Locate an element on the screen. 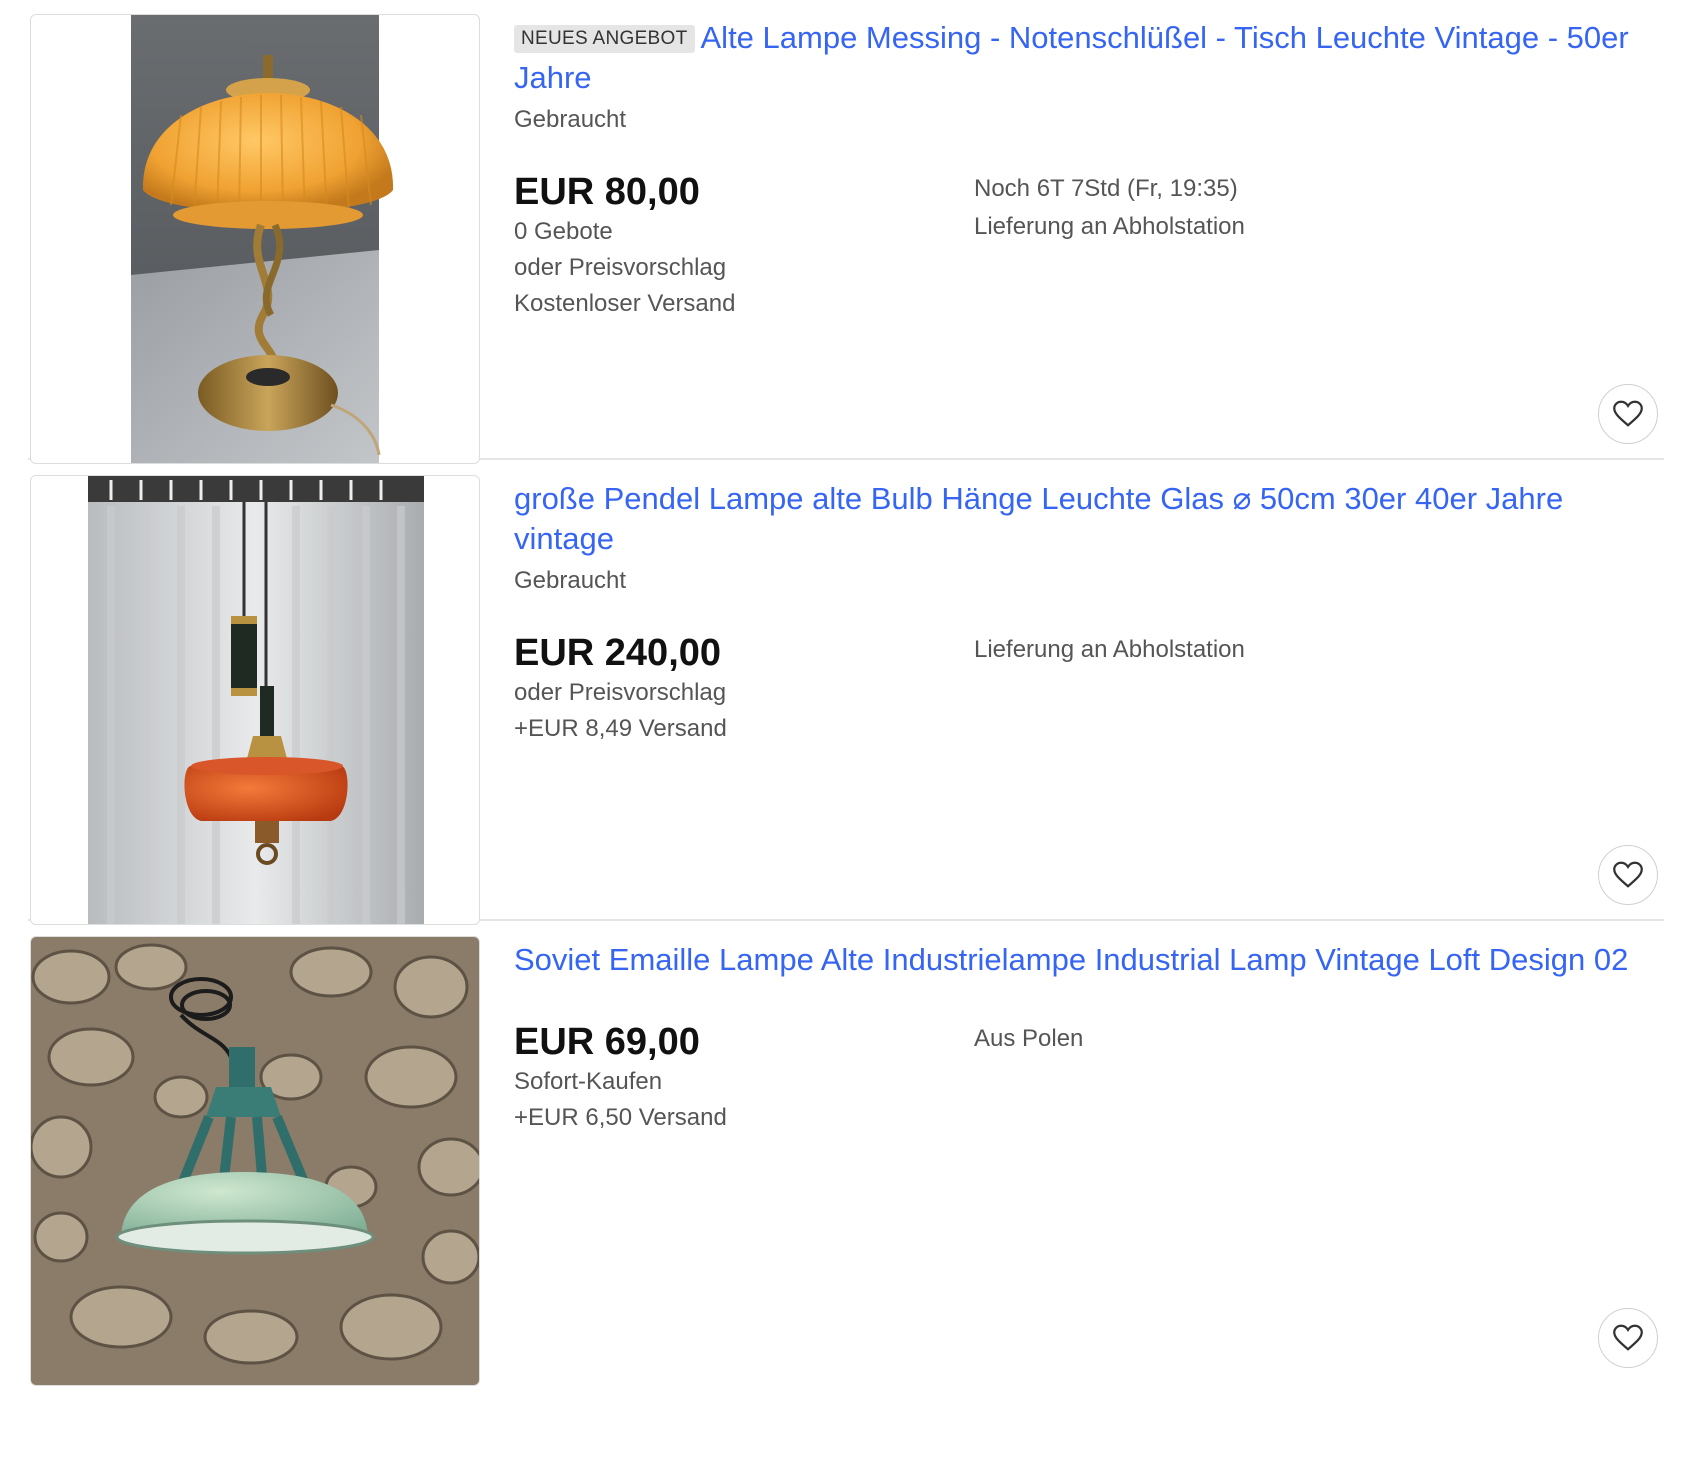 The width and height of the screenshot is (1686, 1470). item-location: Aus Polen is located at coordinates (1029, 1038).